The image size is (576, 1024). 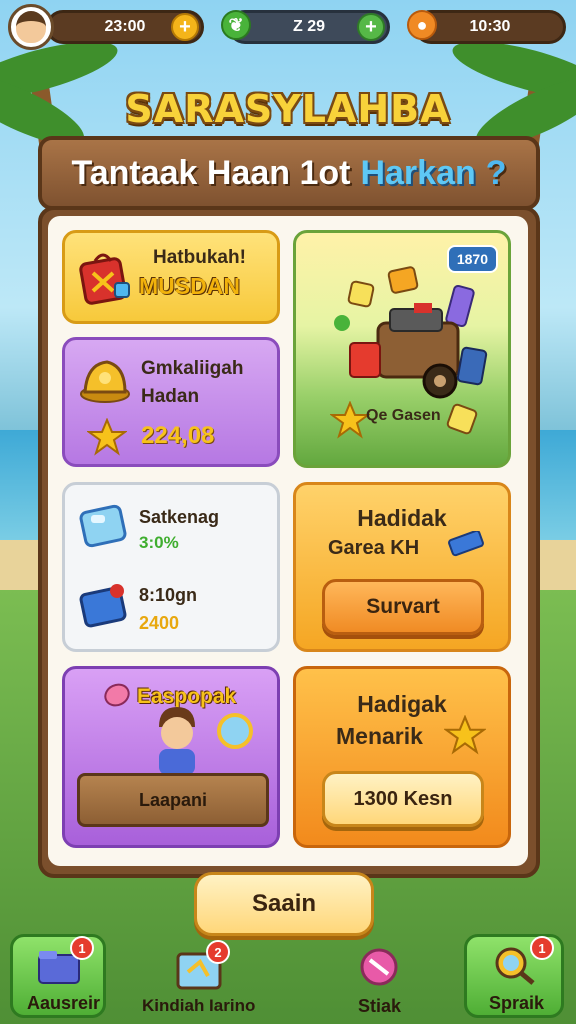 What do you see at coordinates (402, 518) in the screenshot?
I see `gift1-line1: Hadidak` at bounding box center [402, 518].